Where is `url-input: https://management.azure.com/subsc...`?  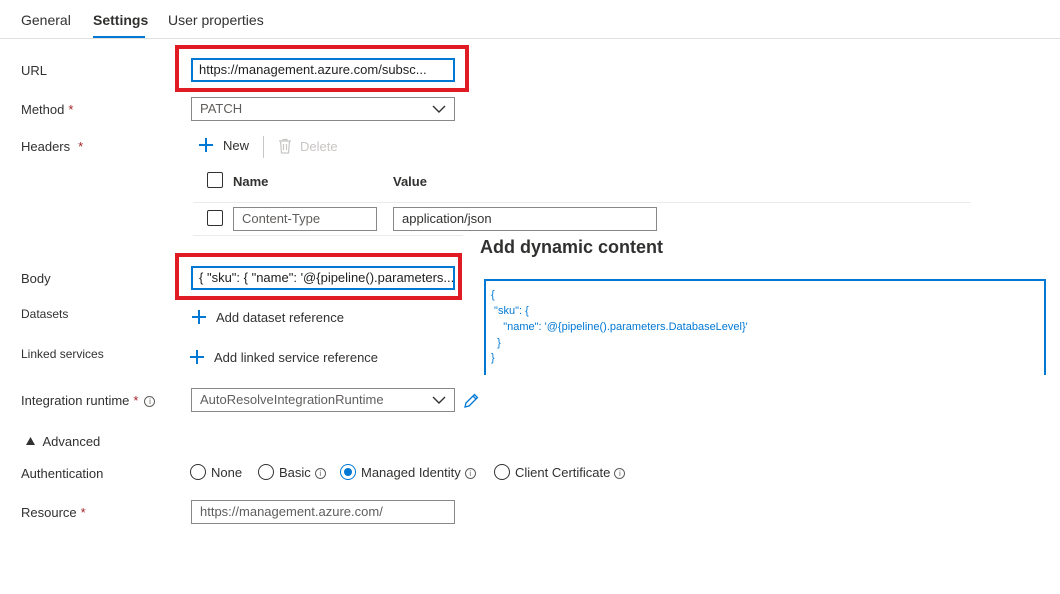 url-input: https://management.azure.com/subsc... is located at coordinates (323, 70).